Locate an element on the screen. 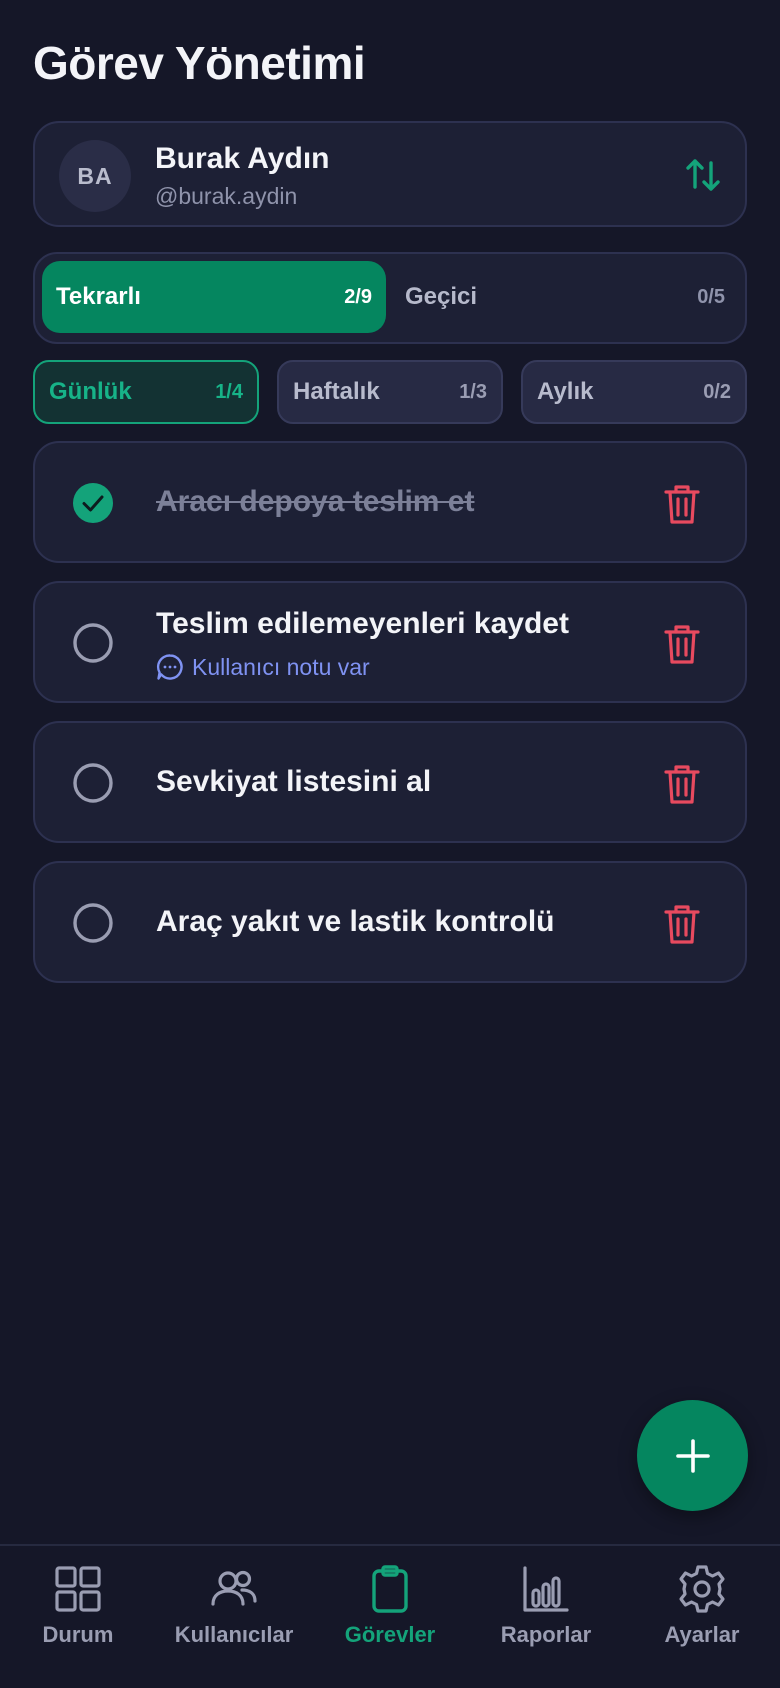  chat-bubble-icon is located at coordinates (169, 667).